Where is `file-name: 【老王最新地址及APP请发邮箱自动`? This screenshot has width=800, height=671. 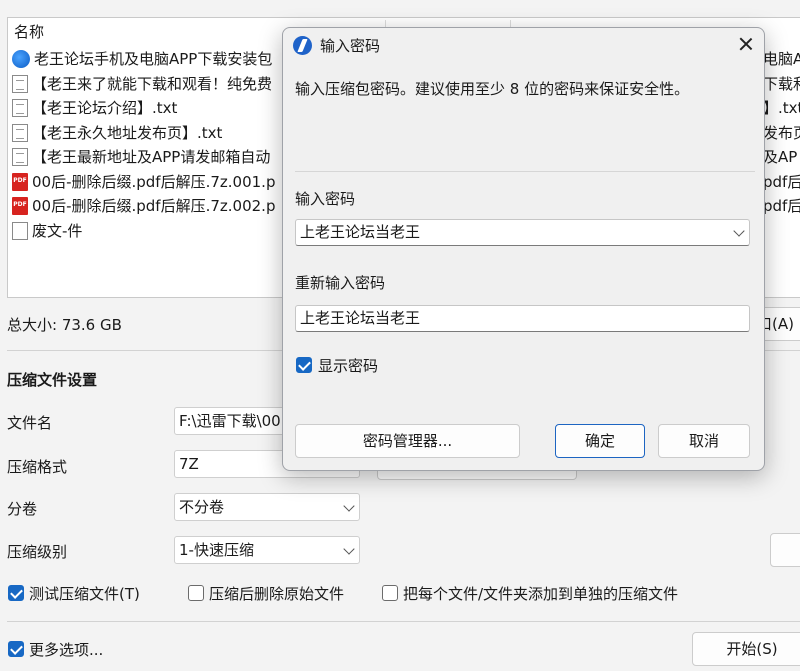 file-name: 【老王最新地址及APP请发邮箱自动 is located at coordinates (151, 157).